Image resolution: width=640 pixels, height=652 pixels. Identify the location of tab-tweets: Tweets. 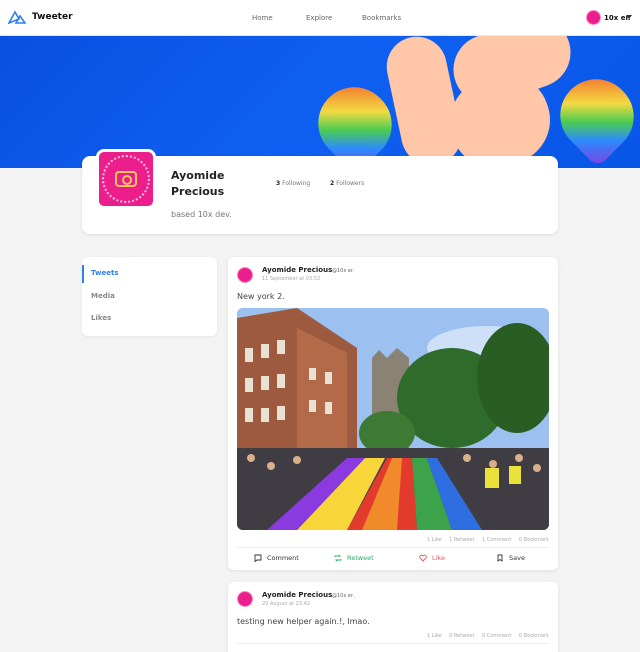
(104, 273).